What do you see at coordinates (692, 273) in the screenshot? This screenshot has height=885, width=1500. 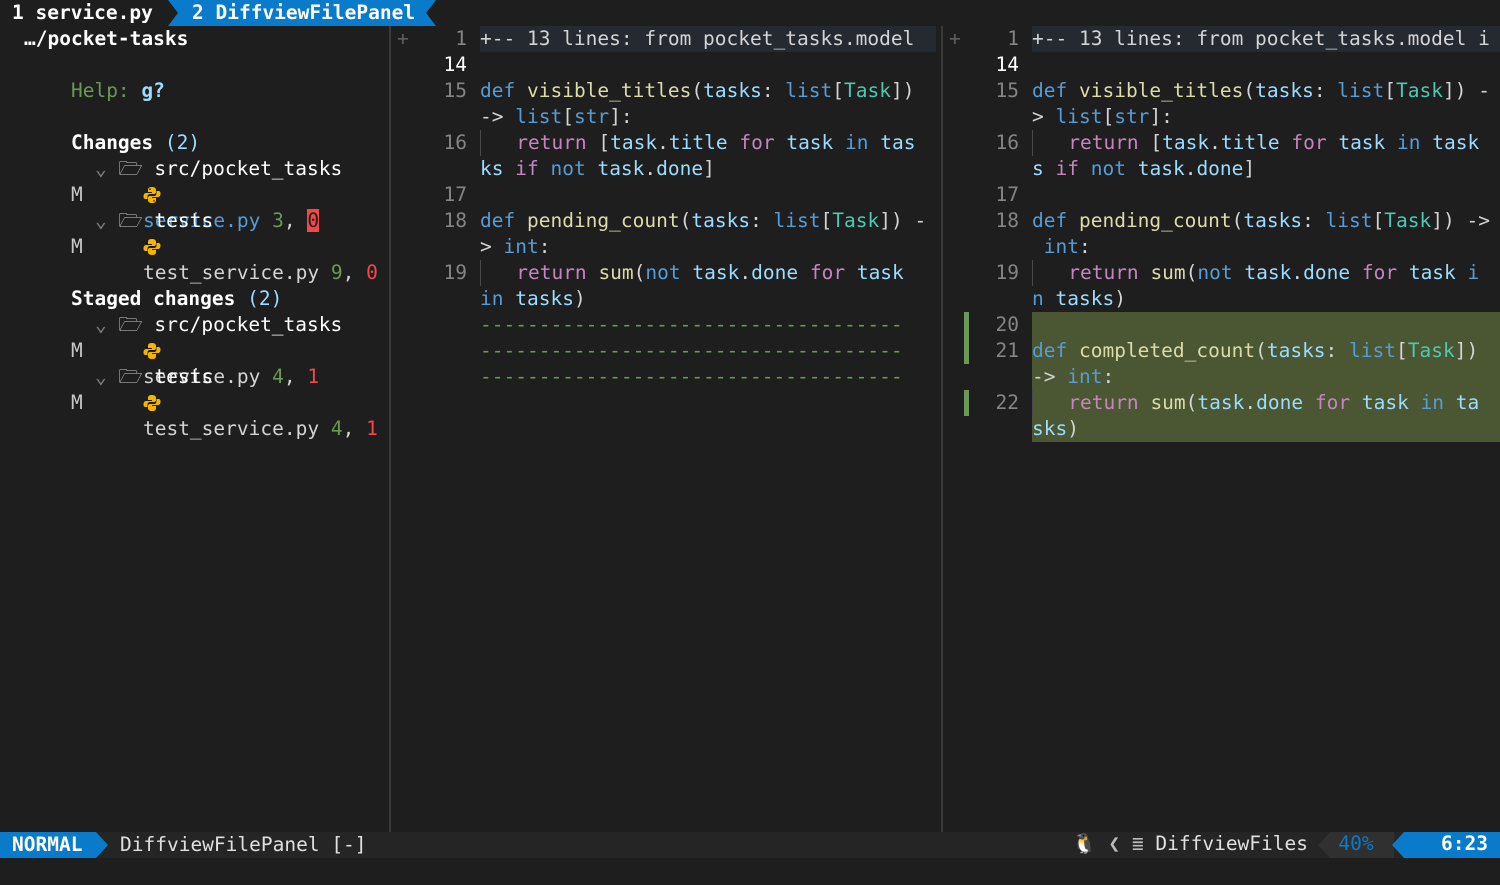 I see `code-line: return sum(not task.done for task` at bounding box center [692, 273].